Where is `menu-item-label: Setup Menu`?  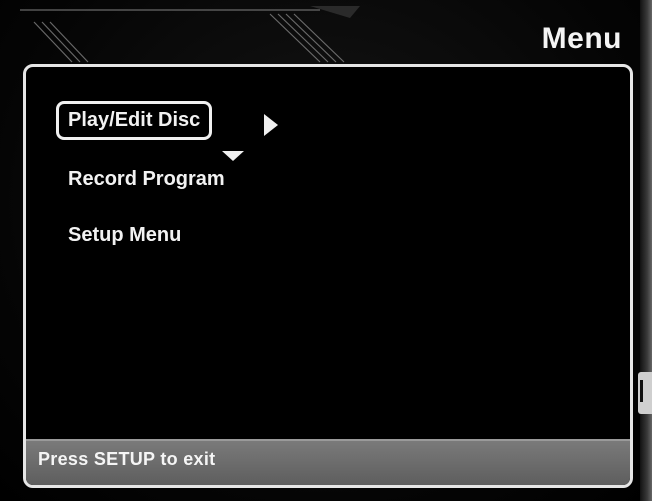 menu-item-label: Setup Menu is located at coordinates (125, 235).